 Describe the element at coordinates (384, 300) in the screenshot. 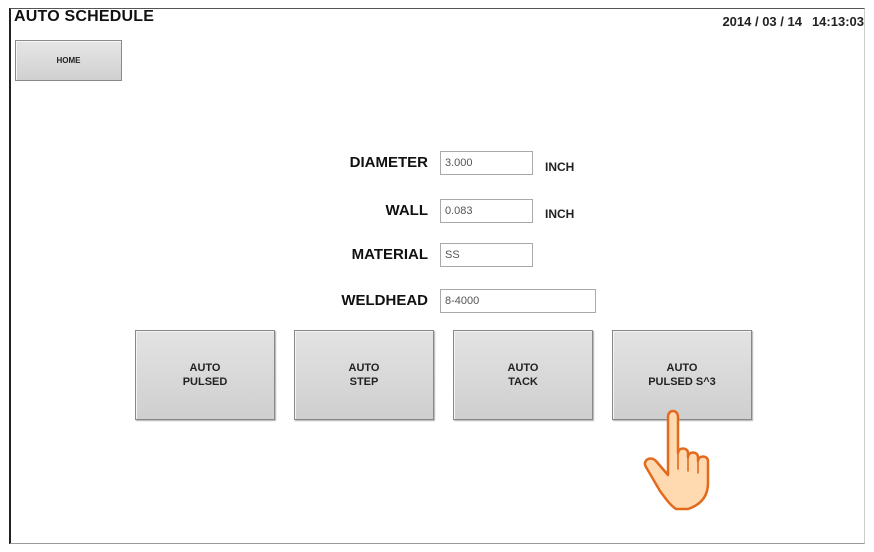

I see `weldhead-label: WELDHEAD` at that location.